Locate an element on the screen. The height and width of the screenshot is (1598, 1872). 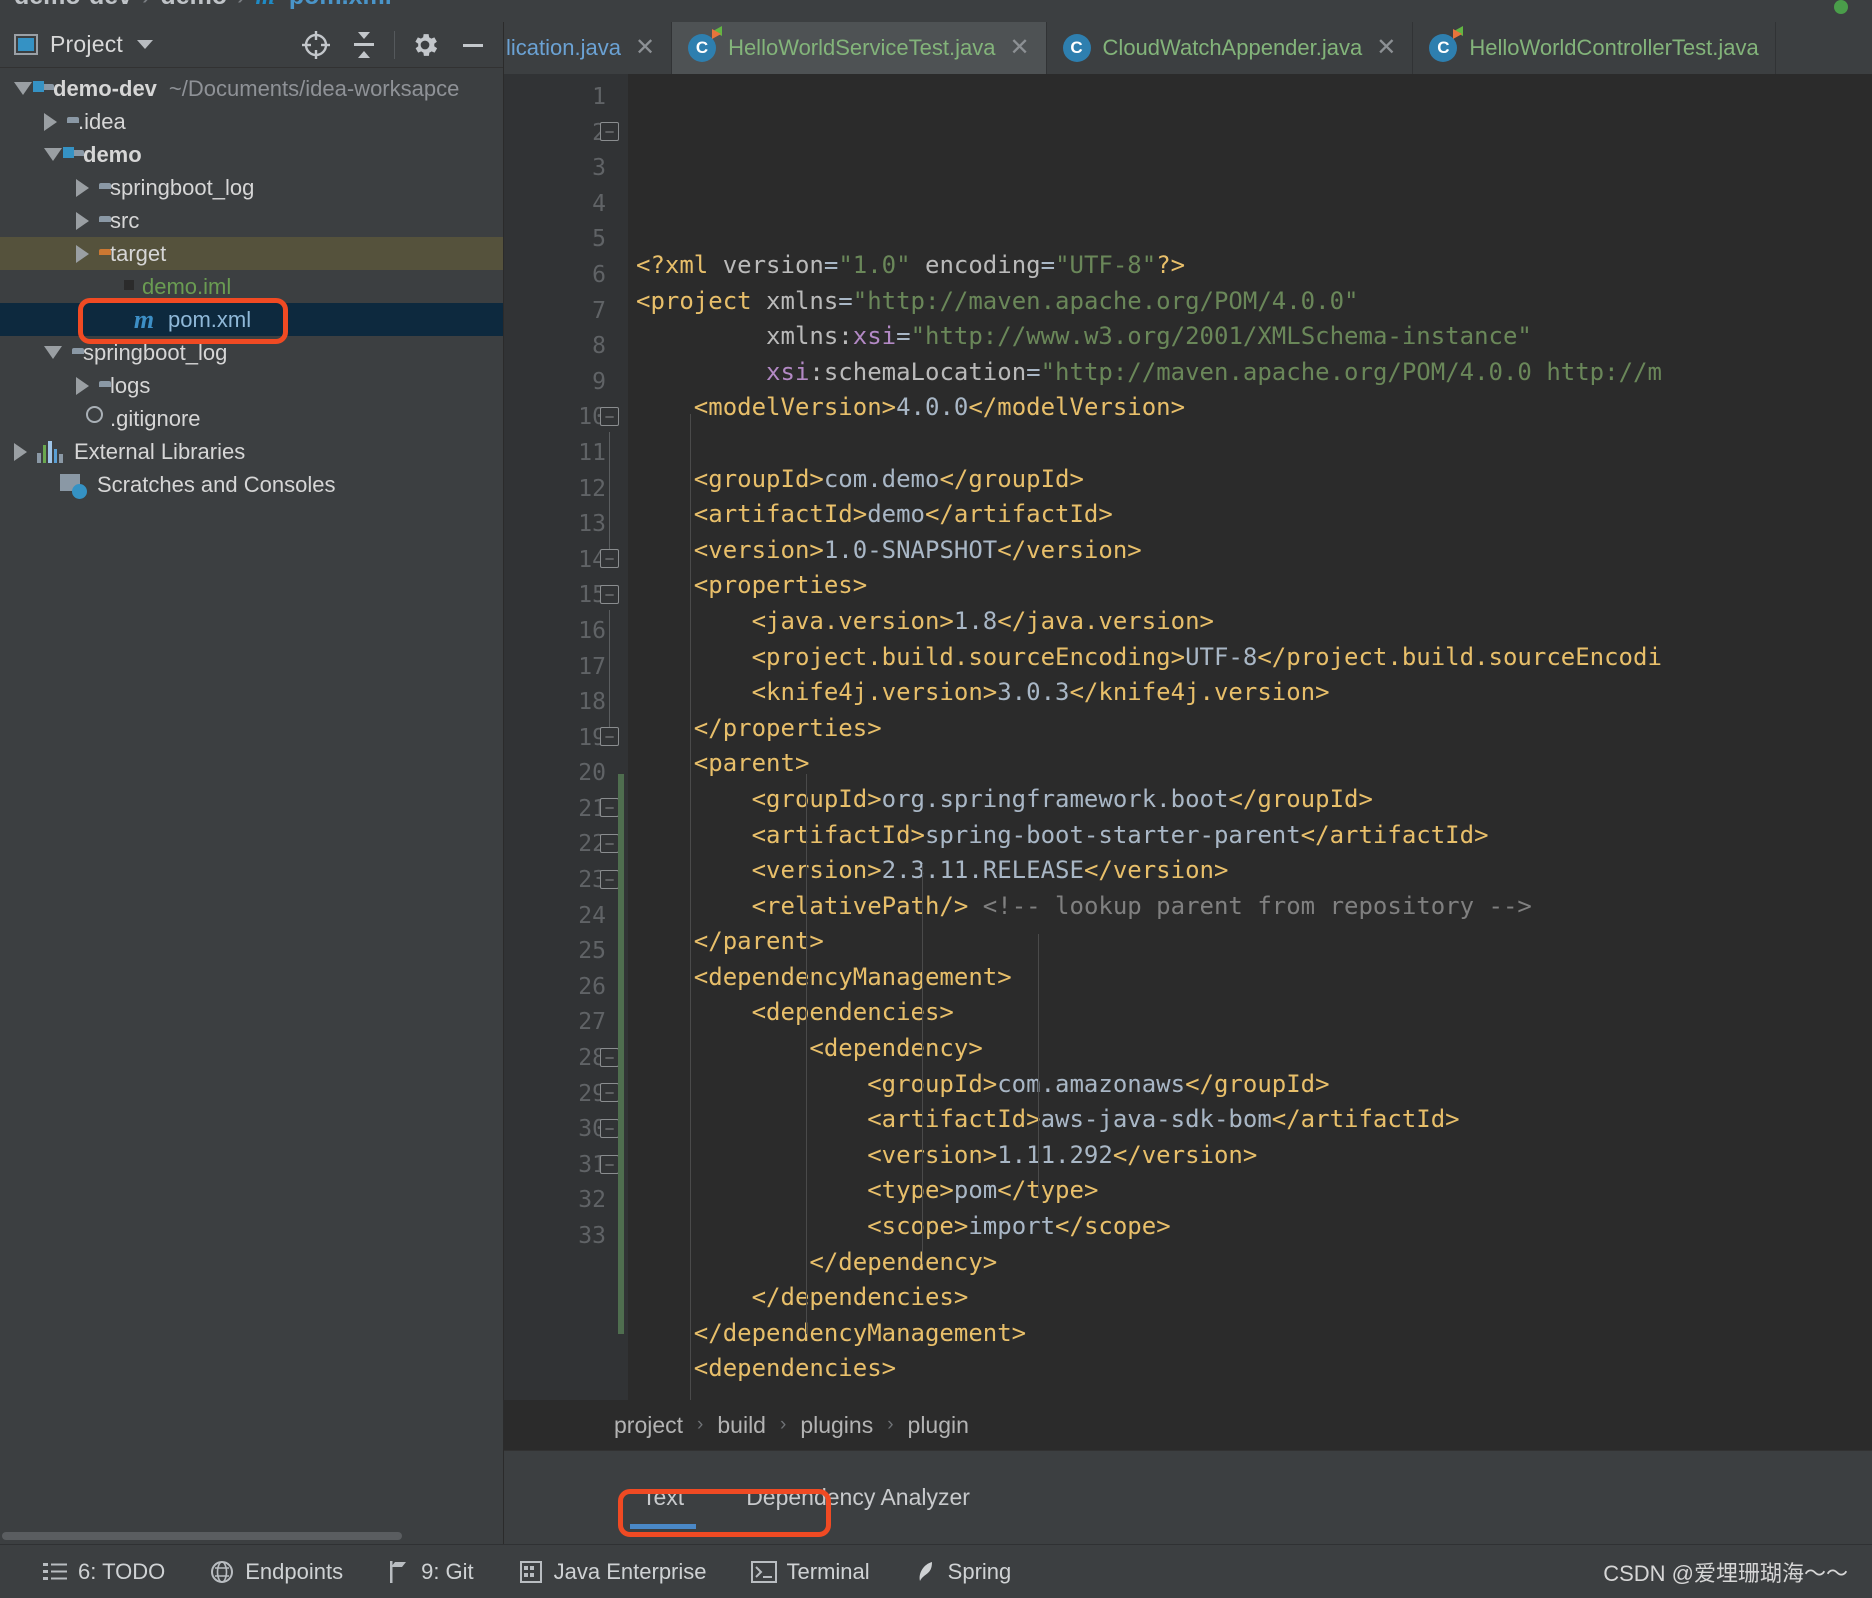
settings-gear-icon is located at coordinates (425, 45).